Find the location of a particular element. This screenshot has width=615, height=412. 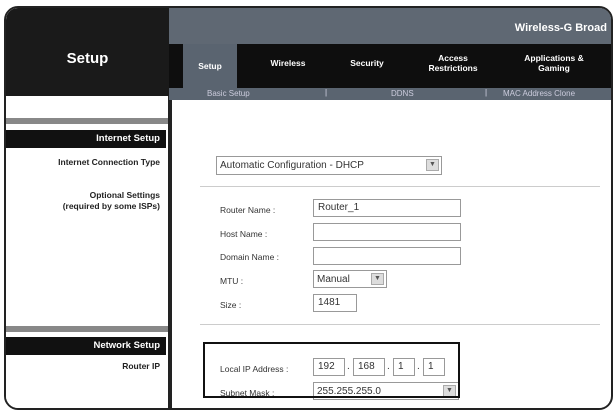

mtu-label: MTU : is located at coordinates (232, 281).